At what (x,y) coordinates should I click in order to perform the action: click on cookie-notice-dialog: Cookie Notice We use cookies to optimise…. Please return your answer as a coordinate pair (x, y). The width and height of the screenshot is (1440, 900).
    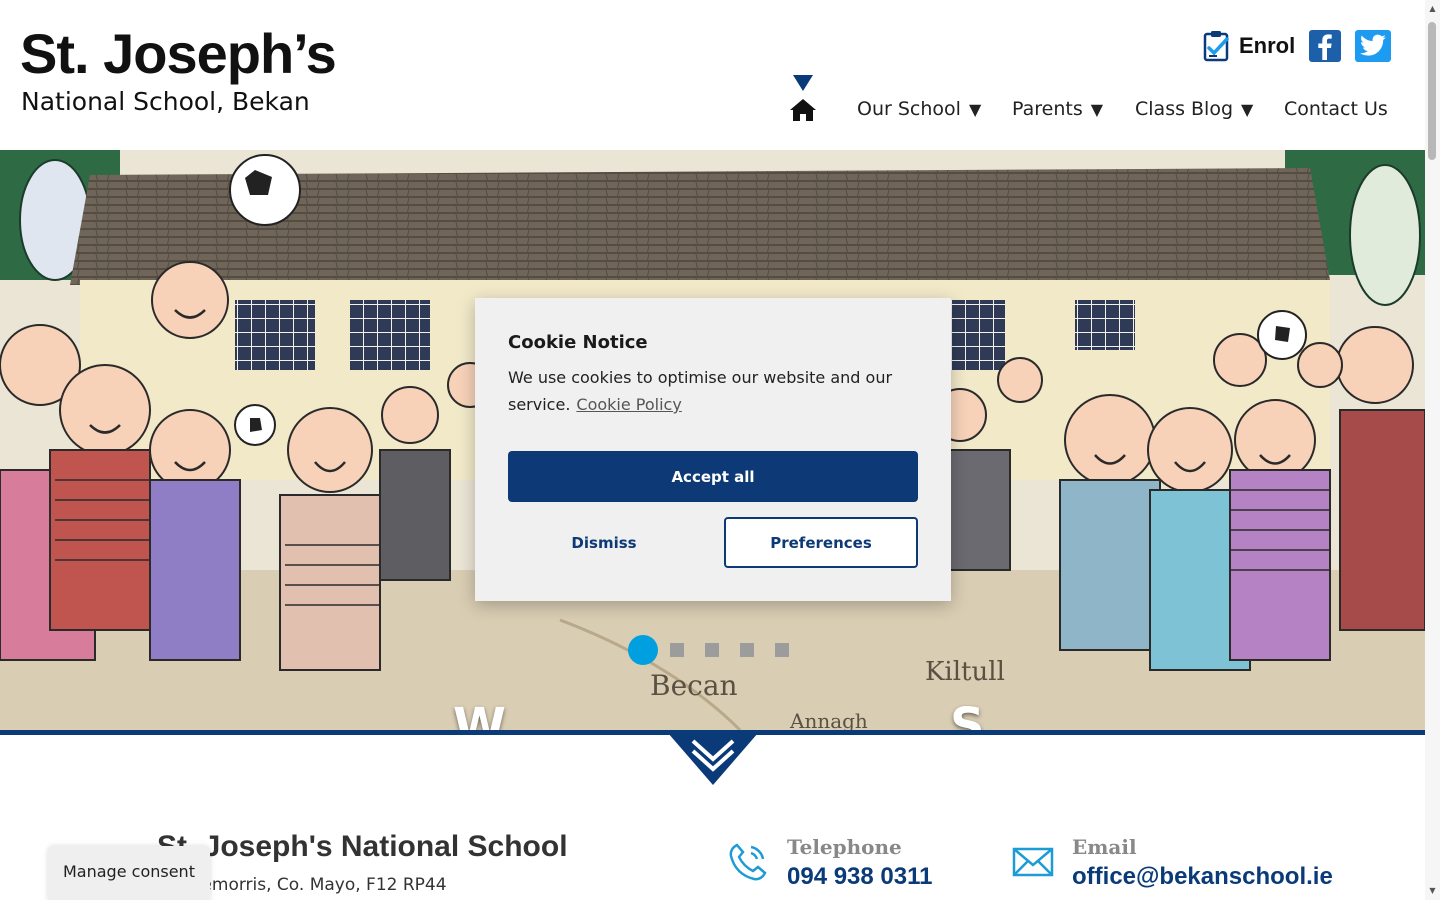
    Looking at the image, I should click on (713, 449).